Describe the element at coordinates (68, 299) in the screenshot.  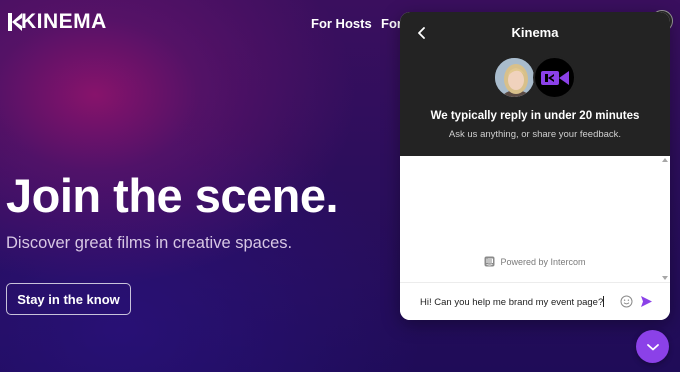
I see `stay-in-the-know-button: Stay in the know` at that location.